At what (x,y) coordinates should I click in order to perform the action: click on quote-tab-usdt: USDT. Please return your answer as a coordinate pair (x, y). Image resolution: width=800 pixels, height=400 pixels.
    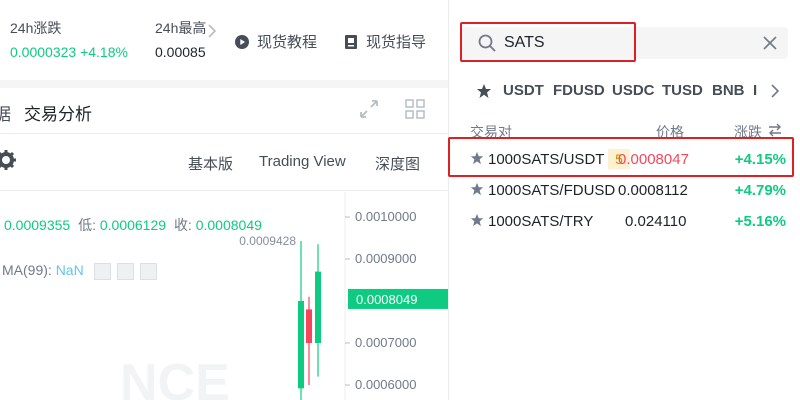
    Looking at the image, I should click on (523, 90).